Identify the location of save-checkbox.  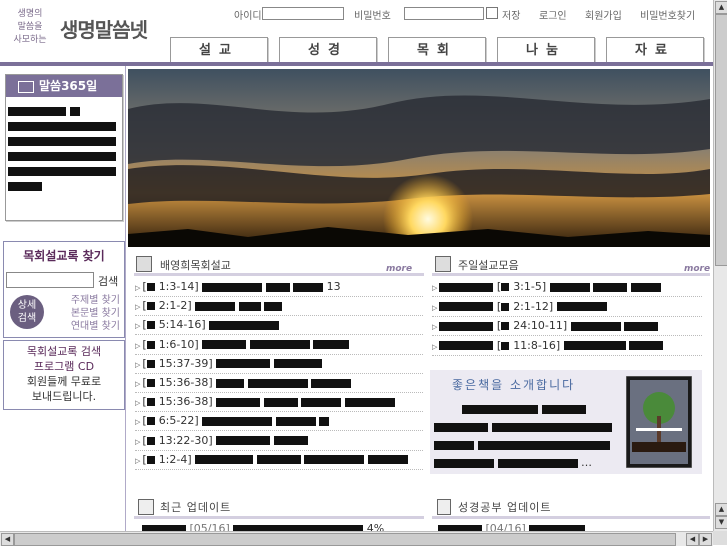
(492, 13).